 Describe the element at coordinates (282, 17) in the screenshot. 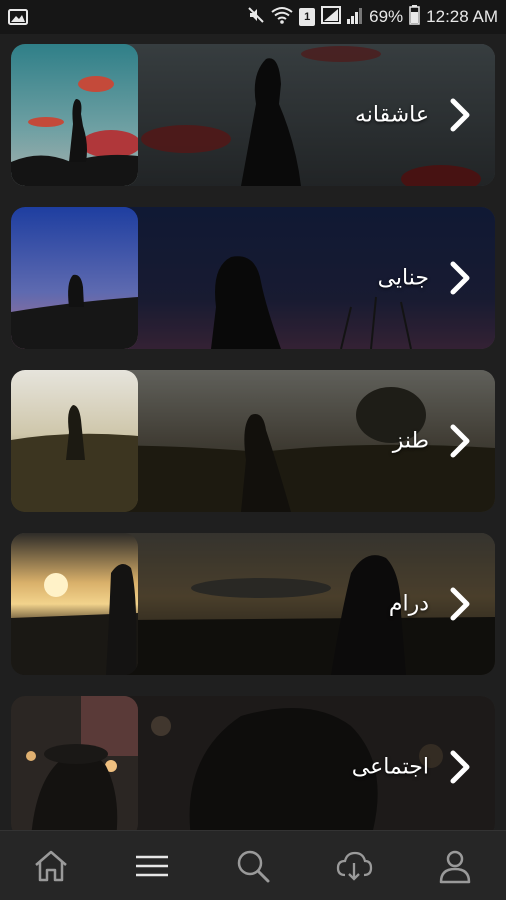

I see `wifi-icon` at that location.